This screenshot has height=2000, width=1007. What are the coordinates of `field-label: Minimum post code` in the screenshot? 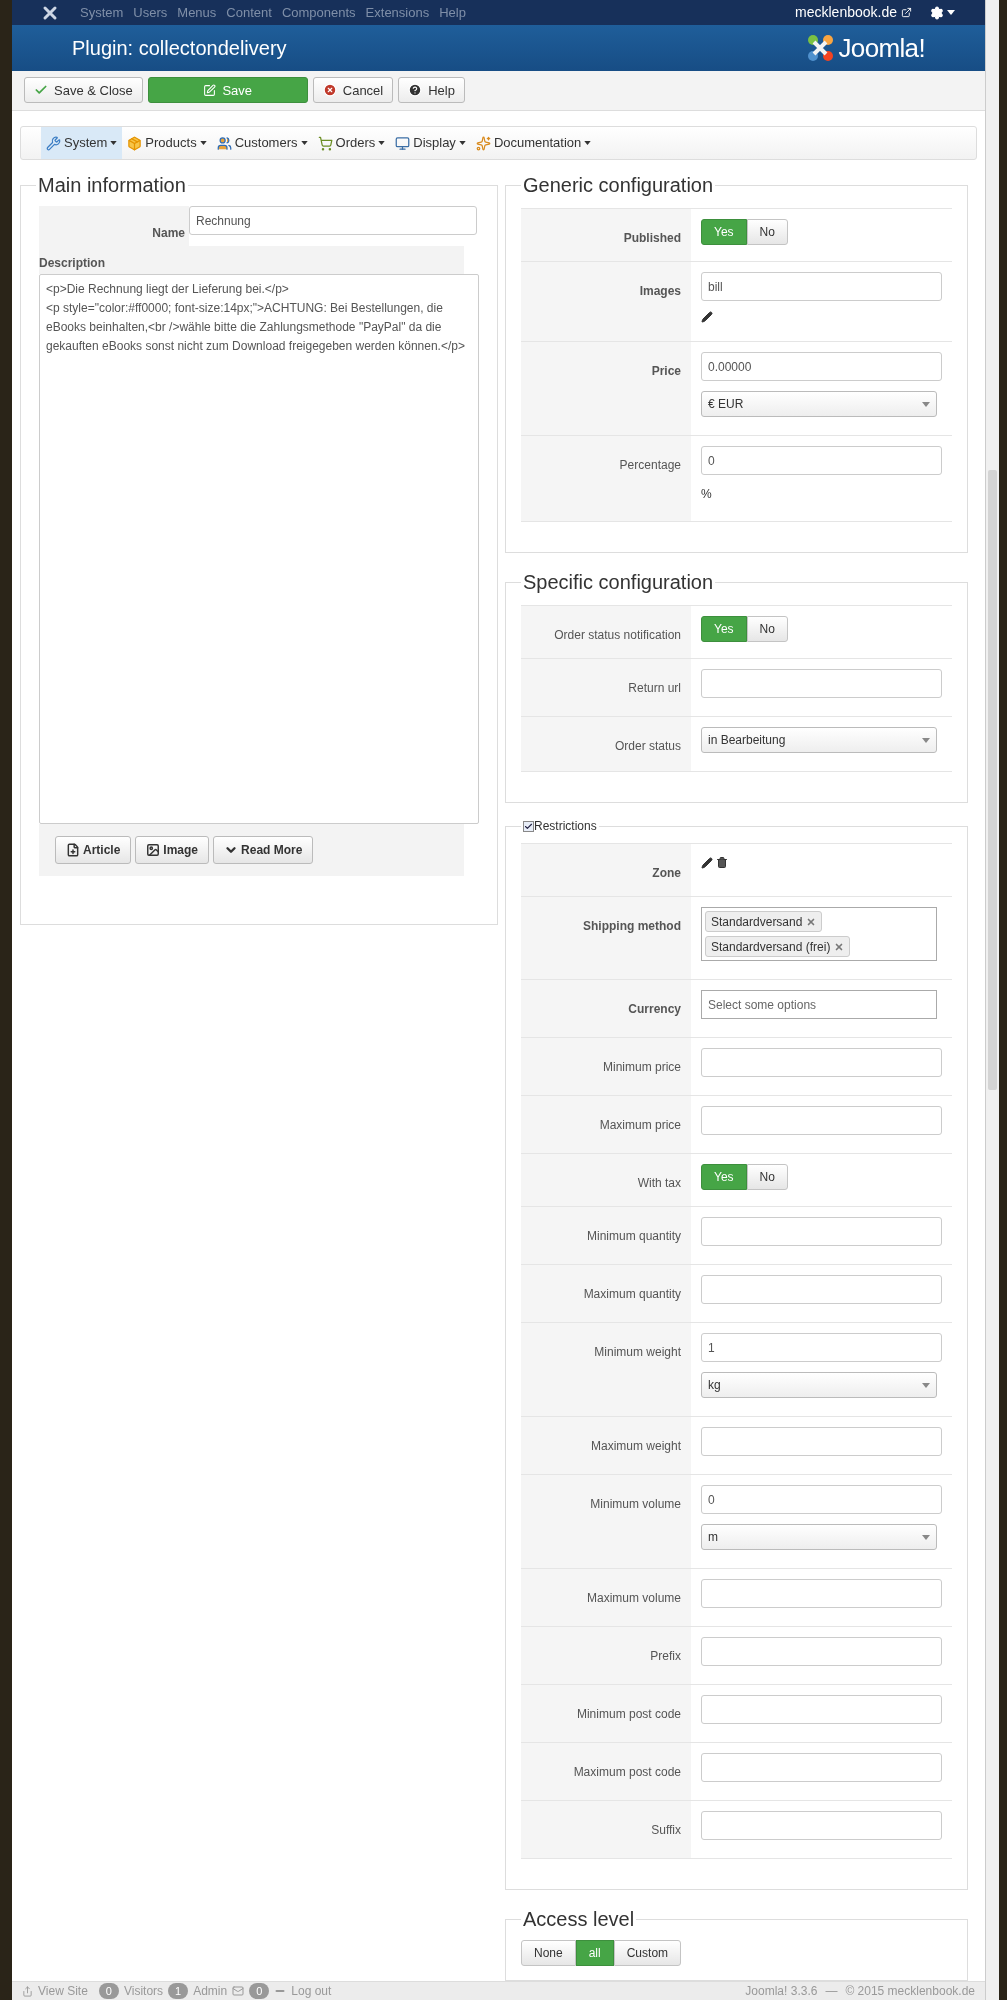 It's located at (628, 1714).